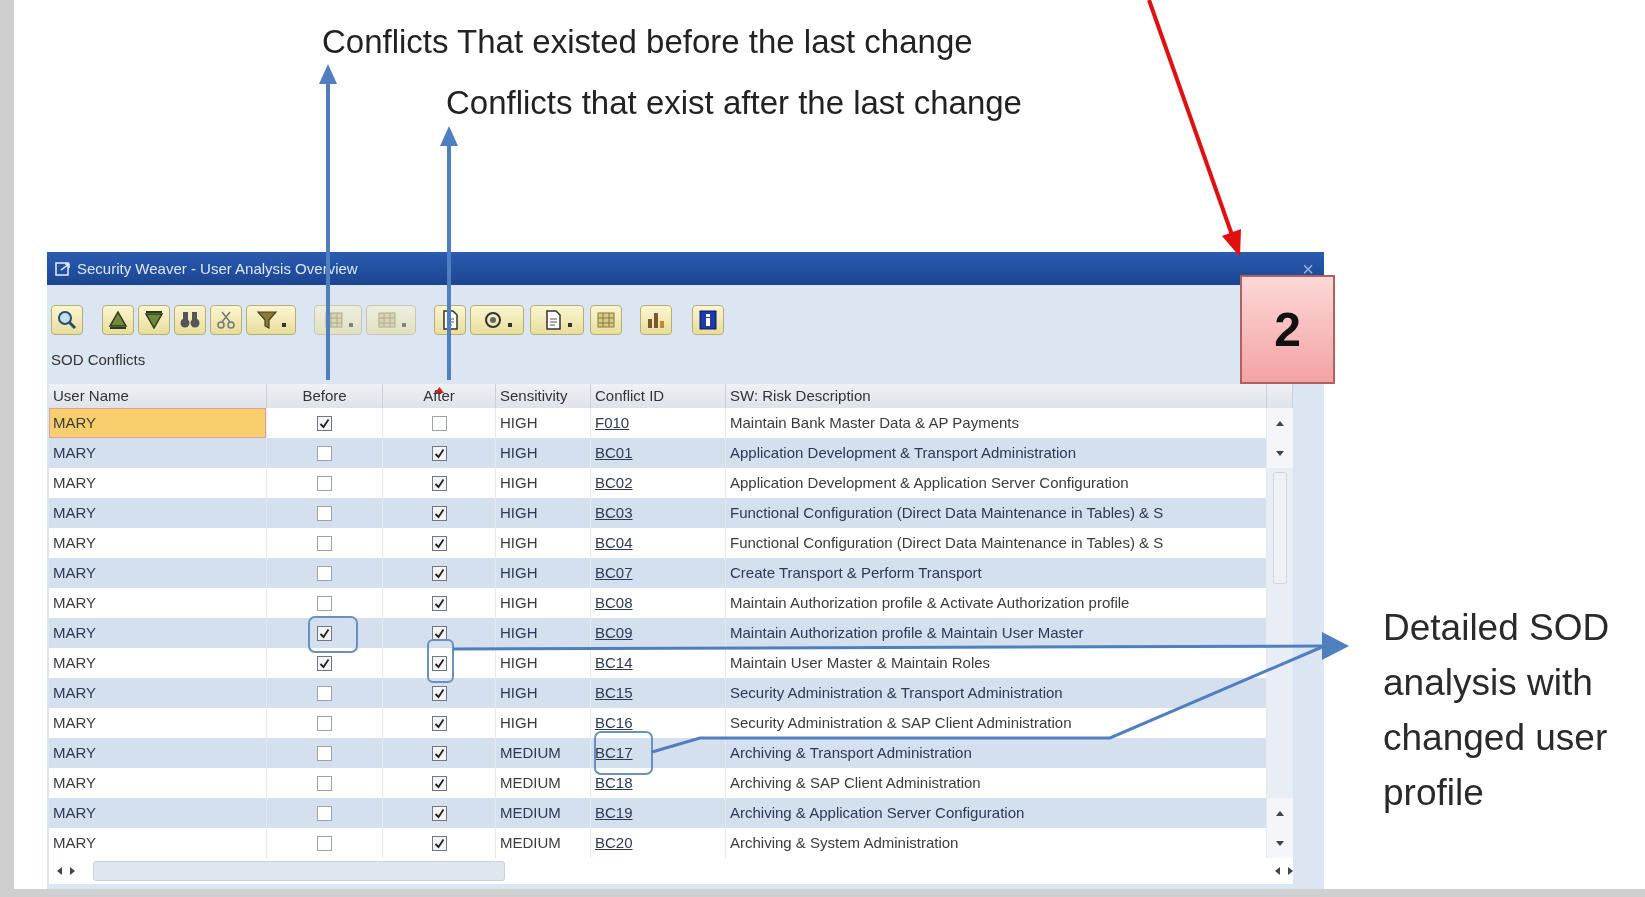 The width and height of the screenshot is (1645, 897). I want to click on triangle-down-icon, so click(154, 320).